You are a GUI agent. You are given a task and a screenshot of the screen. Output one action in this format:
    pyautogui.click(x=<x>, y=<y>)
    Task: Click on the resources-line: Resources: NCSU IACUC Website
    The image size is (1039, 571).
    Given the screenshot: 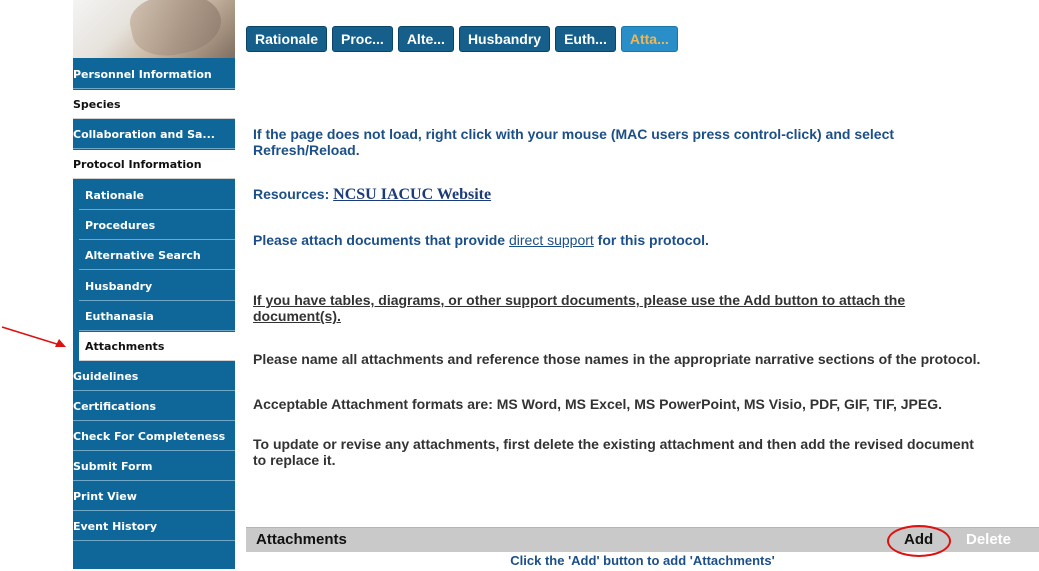 What is the action you would take?
    pyautogui.click(x=372, y=194)
    